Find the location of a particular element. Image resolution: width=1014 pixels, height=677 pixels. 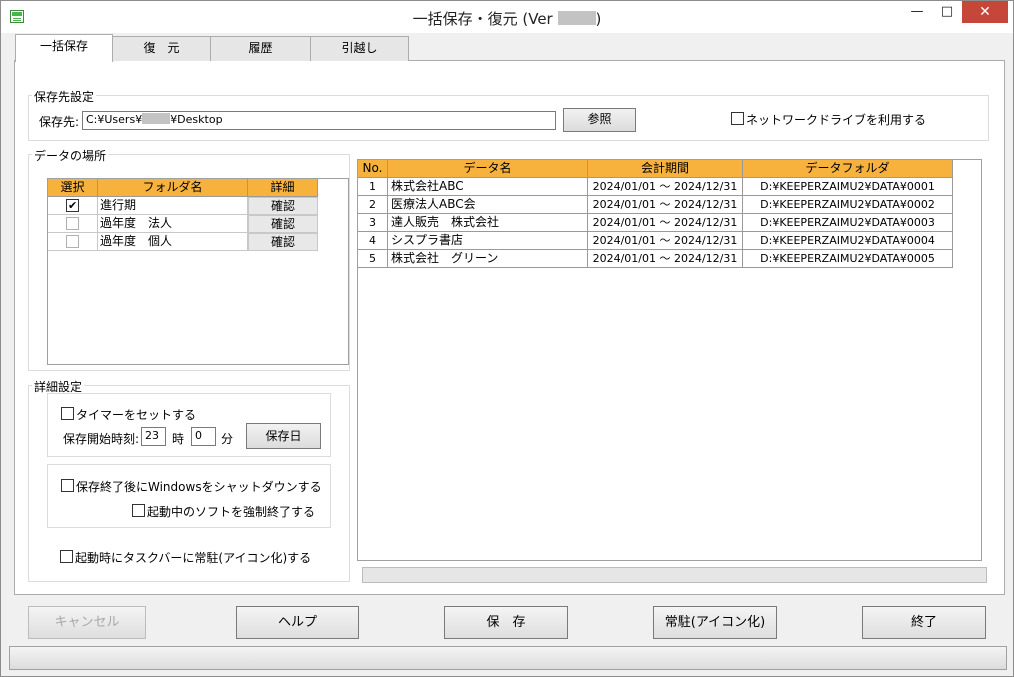

tab-bulk-save: 一括保存 is located at coordinates (64, 48).